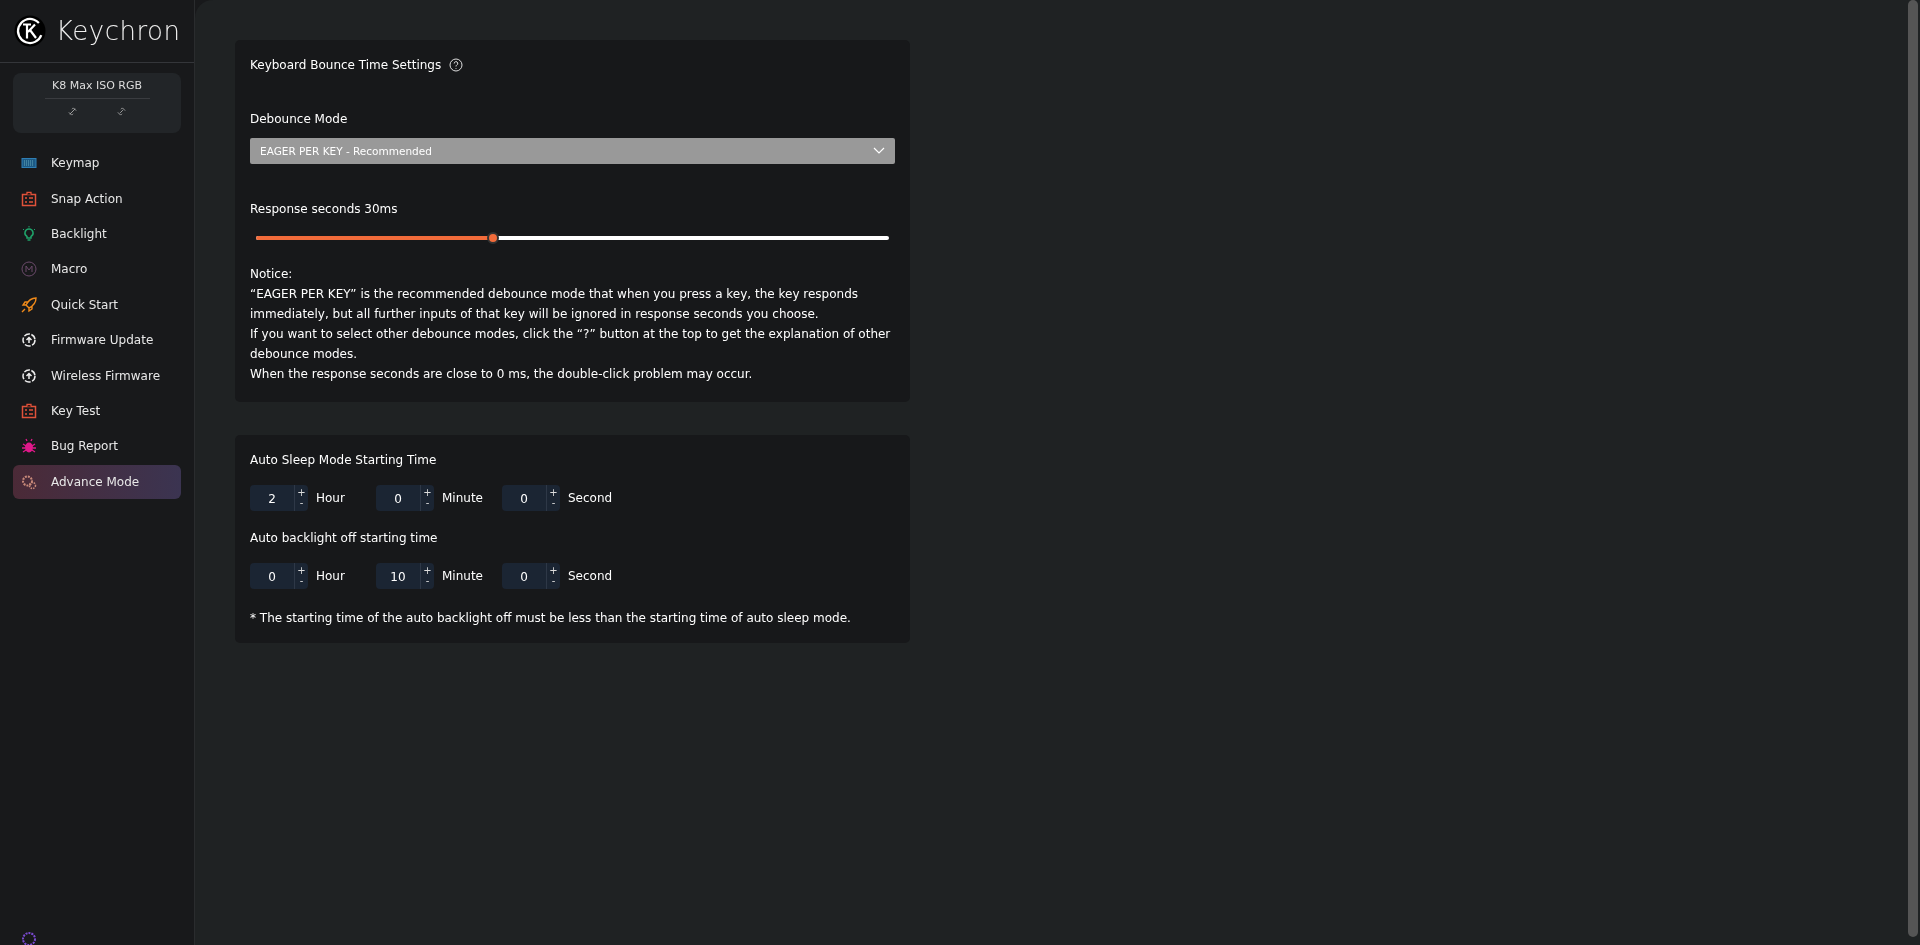 Image resolution: width=1920 pixels, height=945 pixels. What do you see at coordinates (299, 119) in the screenshot?
I see `field-label: Debounce Mode` at bounding box center [299, 119].